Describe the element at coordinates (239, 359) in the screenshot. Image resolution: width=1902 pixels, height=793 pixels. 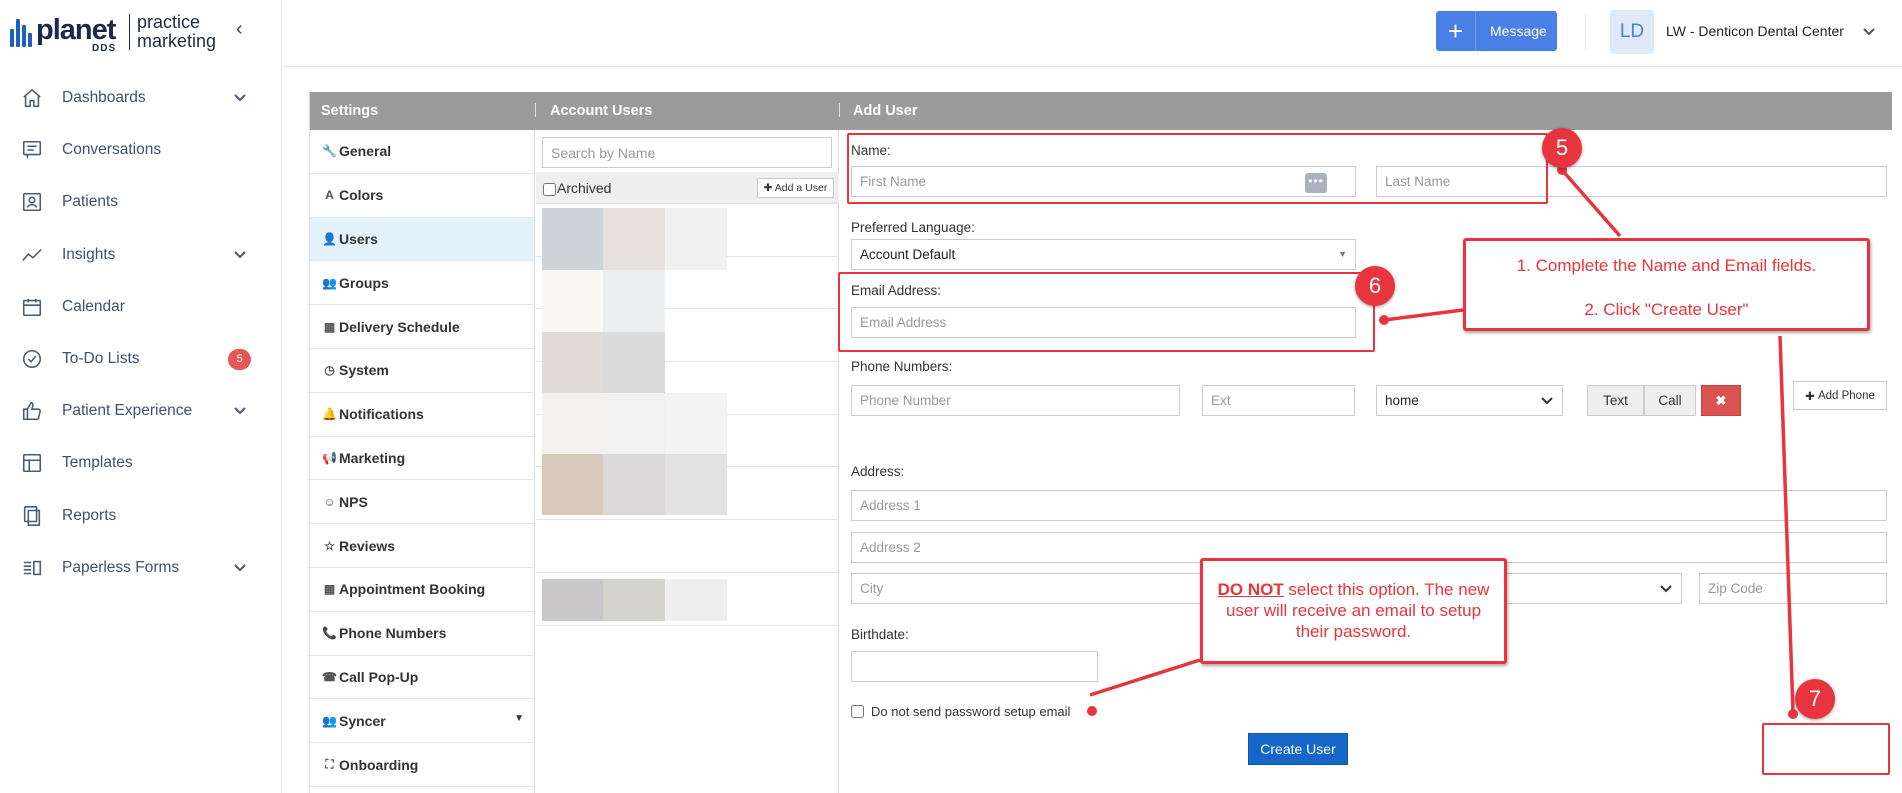
I see `todo-count-badge: 5` at that location.